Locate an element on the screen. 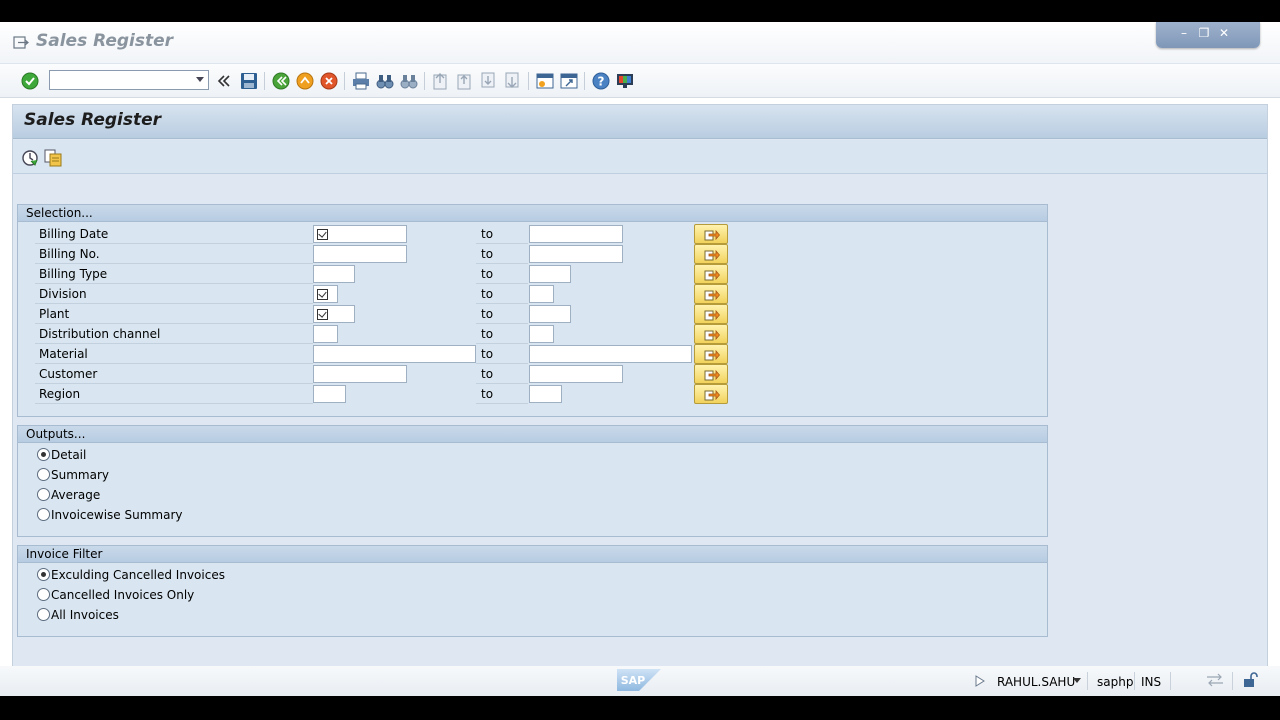 Image resolution: width=1280 pixels, height=720 pixels. find-next-icon is located at coordinates (409, 81).